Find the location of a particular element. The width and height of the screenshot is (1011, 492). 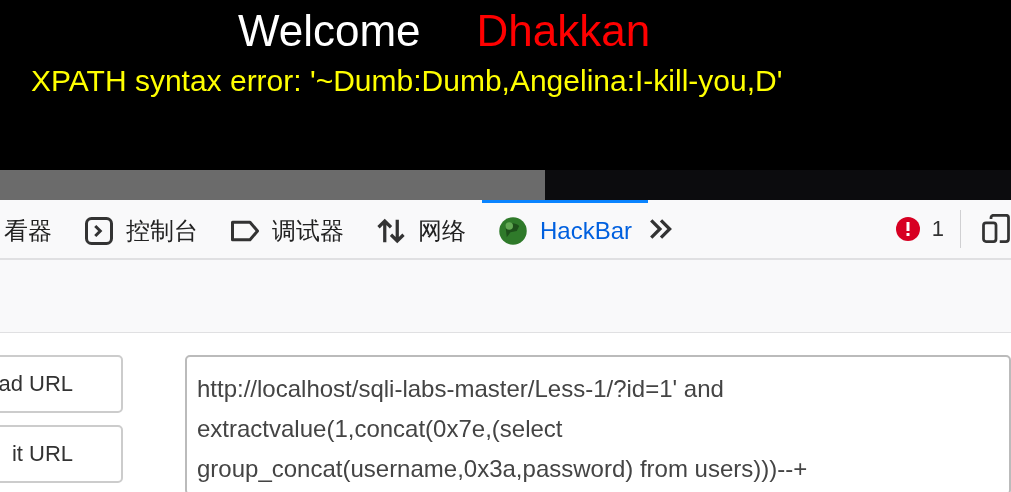

devtools-tab: 调试器 is located at coordinates (287, 229).